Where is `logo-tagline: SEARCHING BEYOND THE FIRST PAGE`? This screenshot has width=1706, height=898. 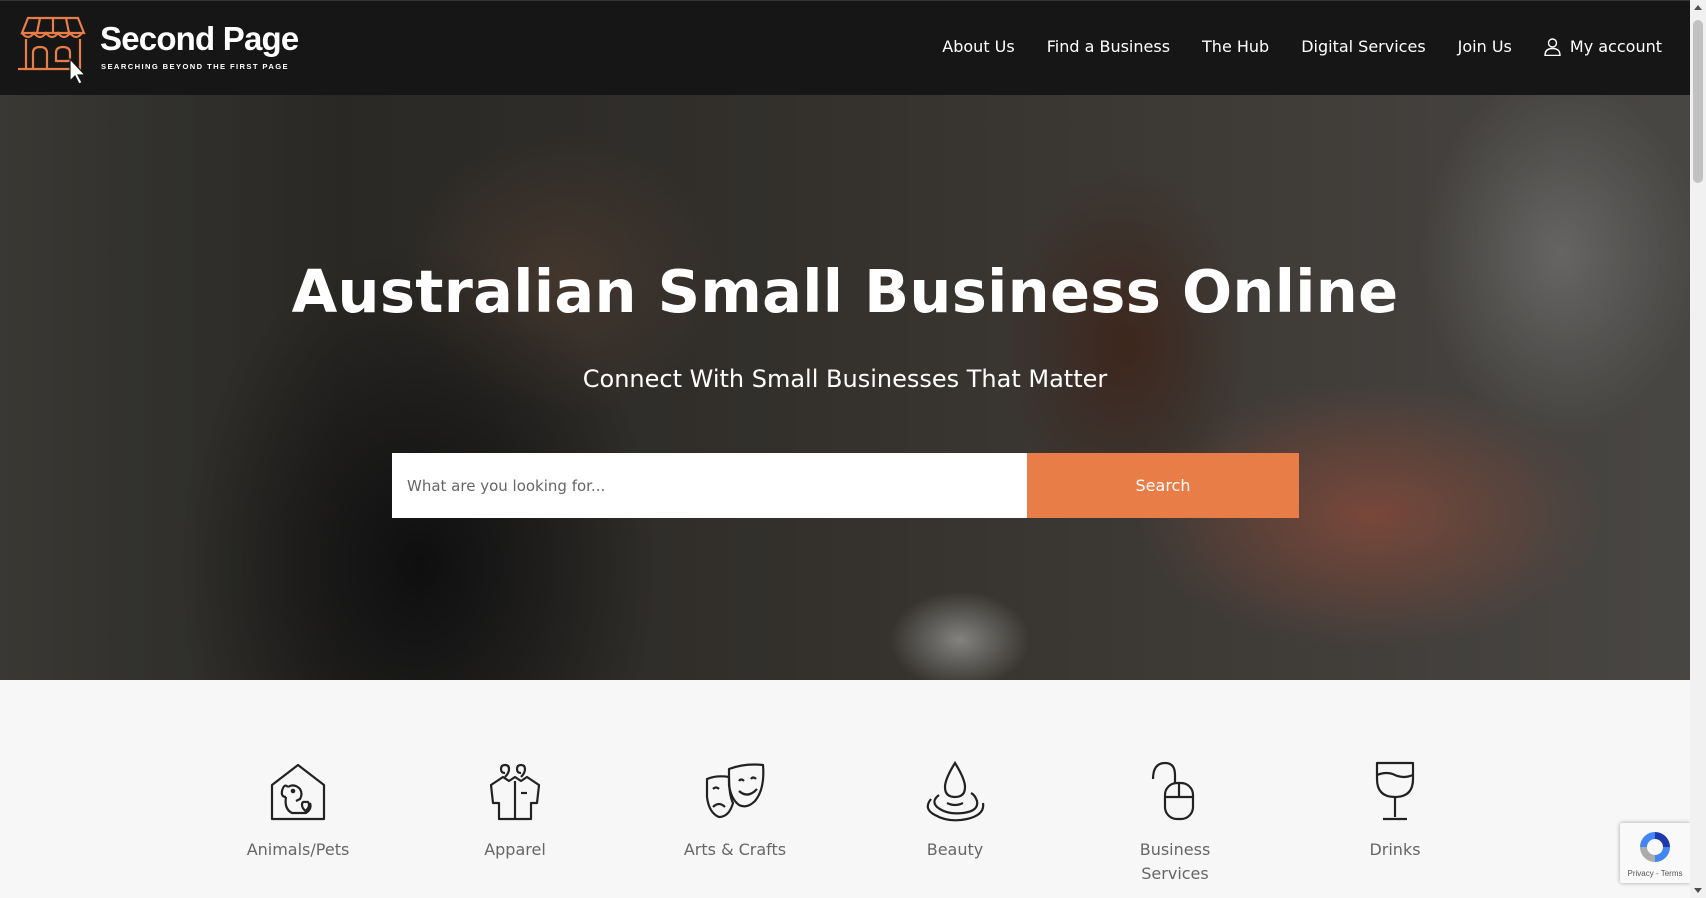
logo-tagline: SEARCHING BEYOND THE FIRST PAGE is located at coordinates (195, 66).